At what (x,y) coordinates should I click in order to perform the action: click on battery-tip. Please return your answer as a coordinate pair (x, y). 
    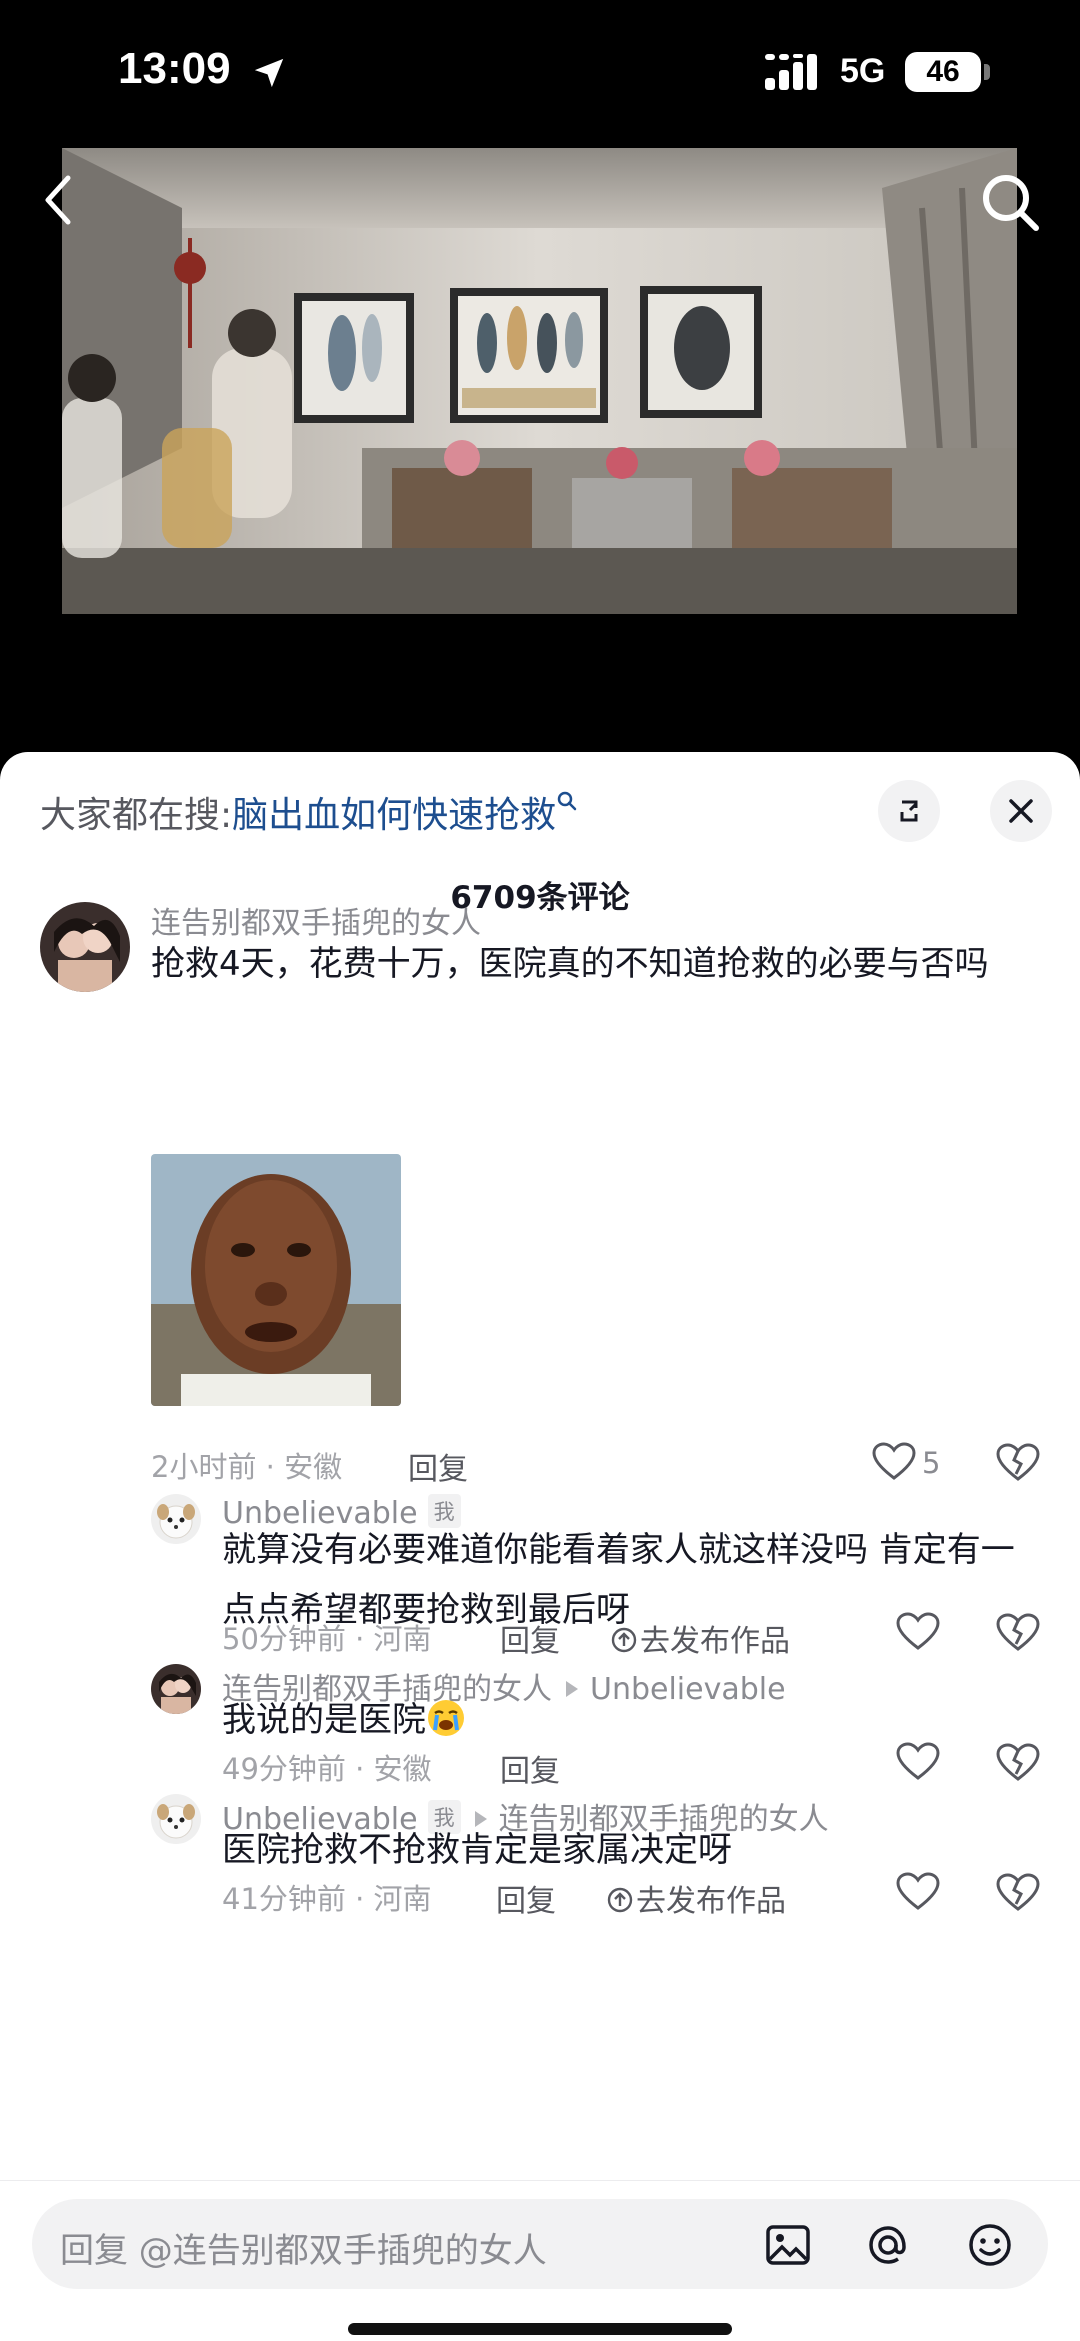
    Looking at the image, I should click on (987, 72).